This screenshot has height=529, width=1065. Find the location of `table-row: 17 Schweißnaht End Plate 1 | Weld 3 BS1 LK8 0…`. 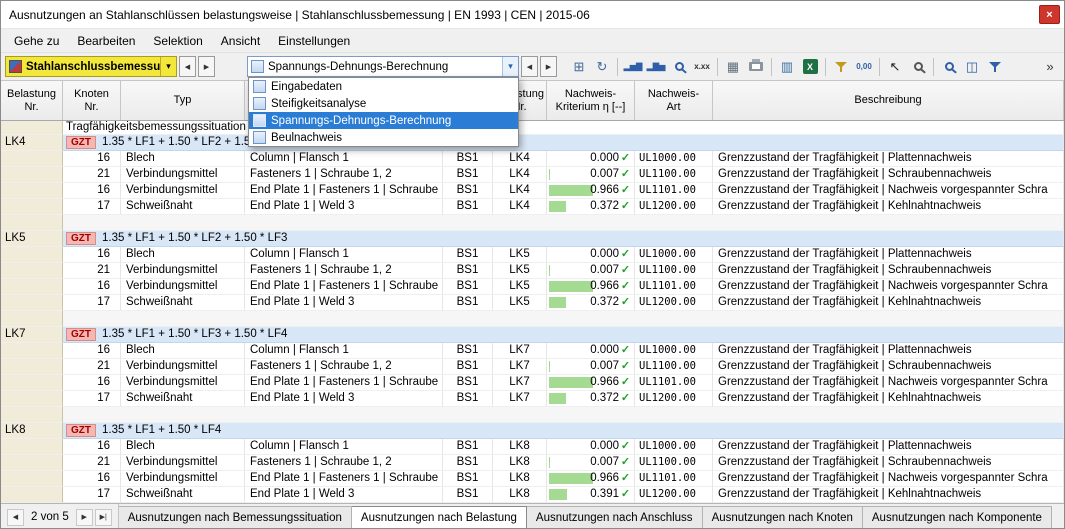

table-row: 17 Schweißnaht End Plate 1 | Weld 3 BS1 LK8 0… is located at coordinates (532, 495).